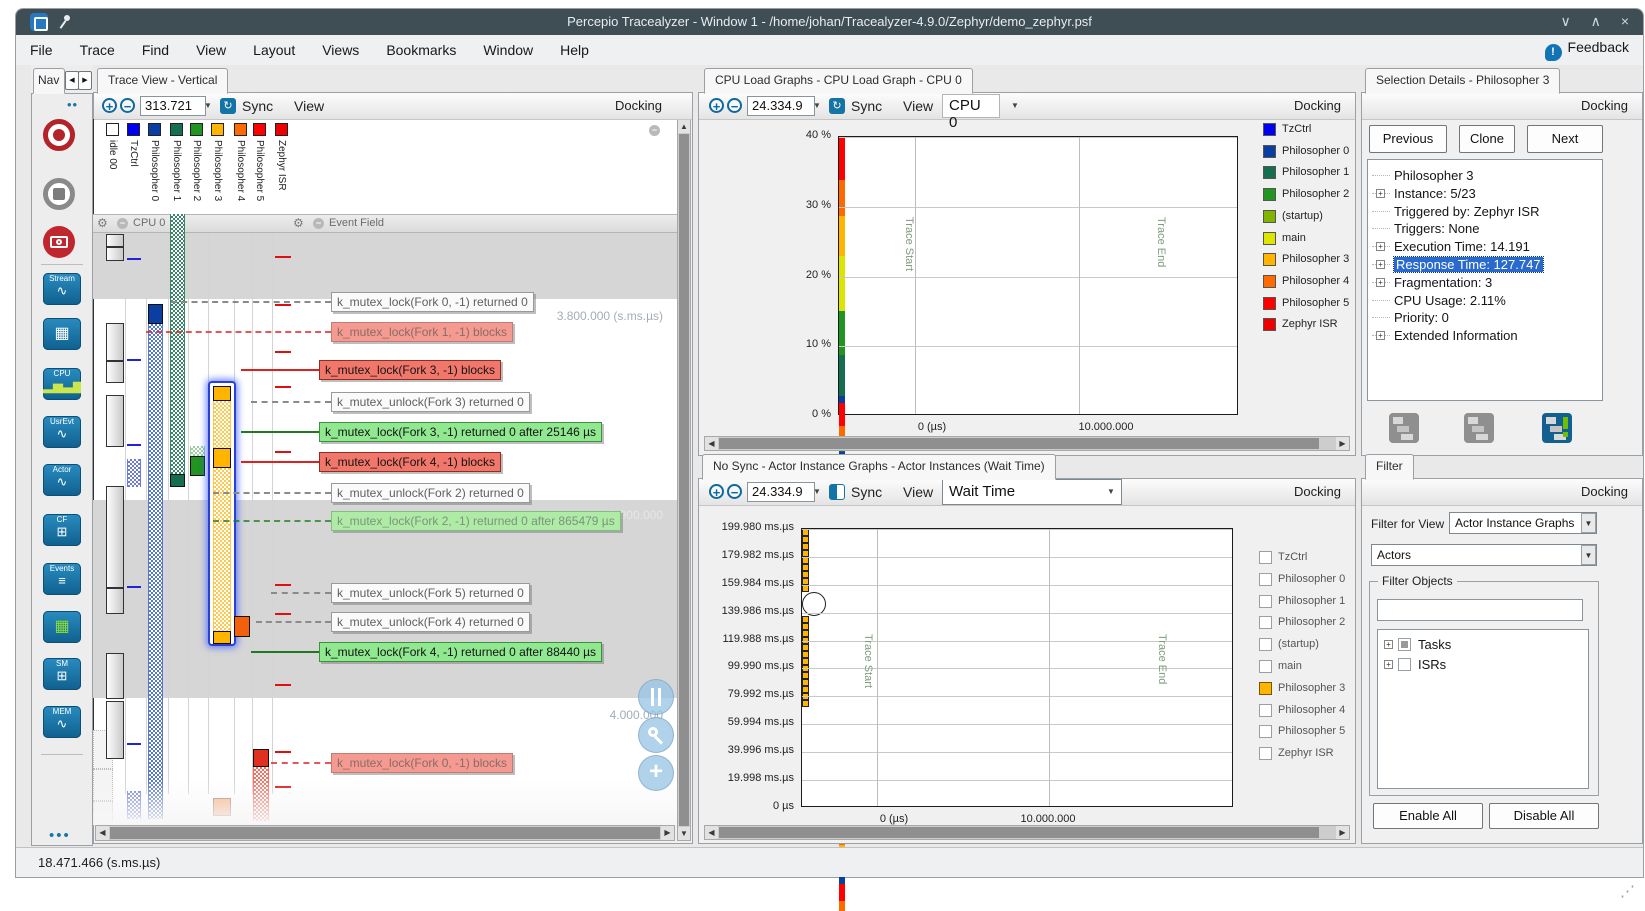  Describe the element at coordinates (654, 130) in the screenshot. I see `collapse-header-icon: −` at that location.